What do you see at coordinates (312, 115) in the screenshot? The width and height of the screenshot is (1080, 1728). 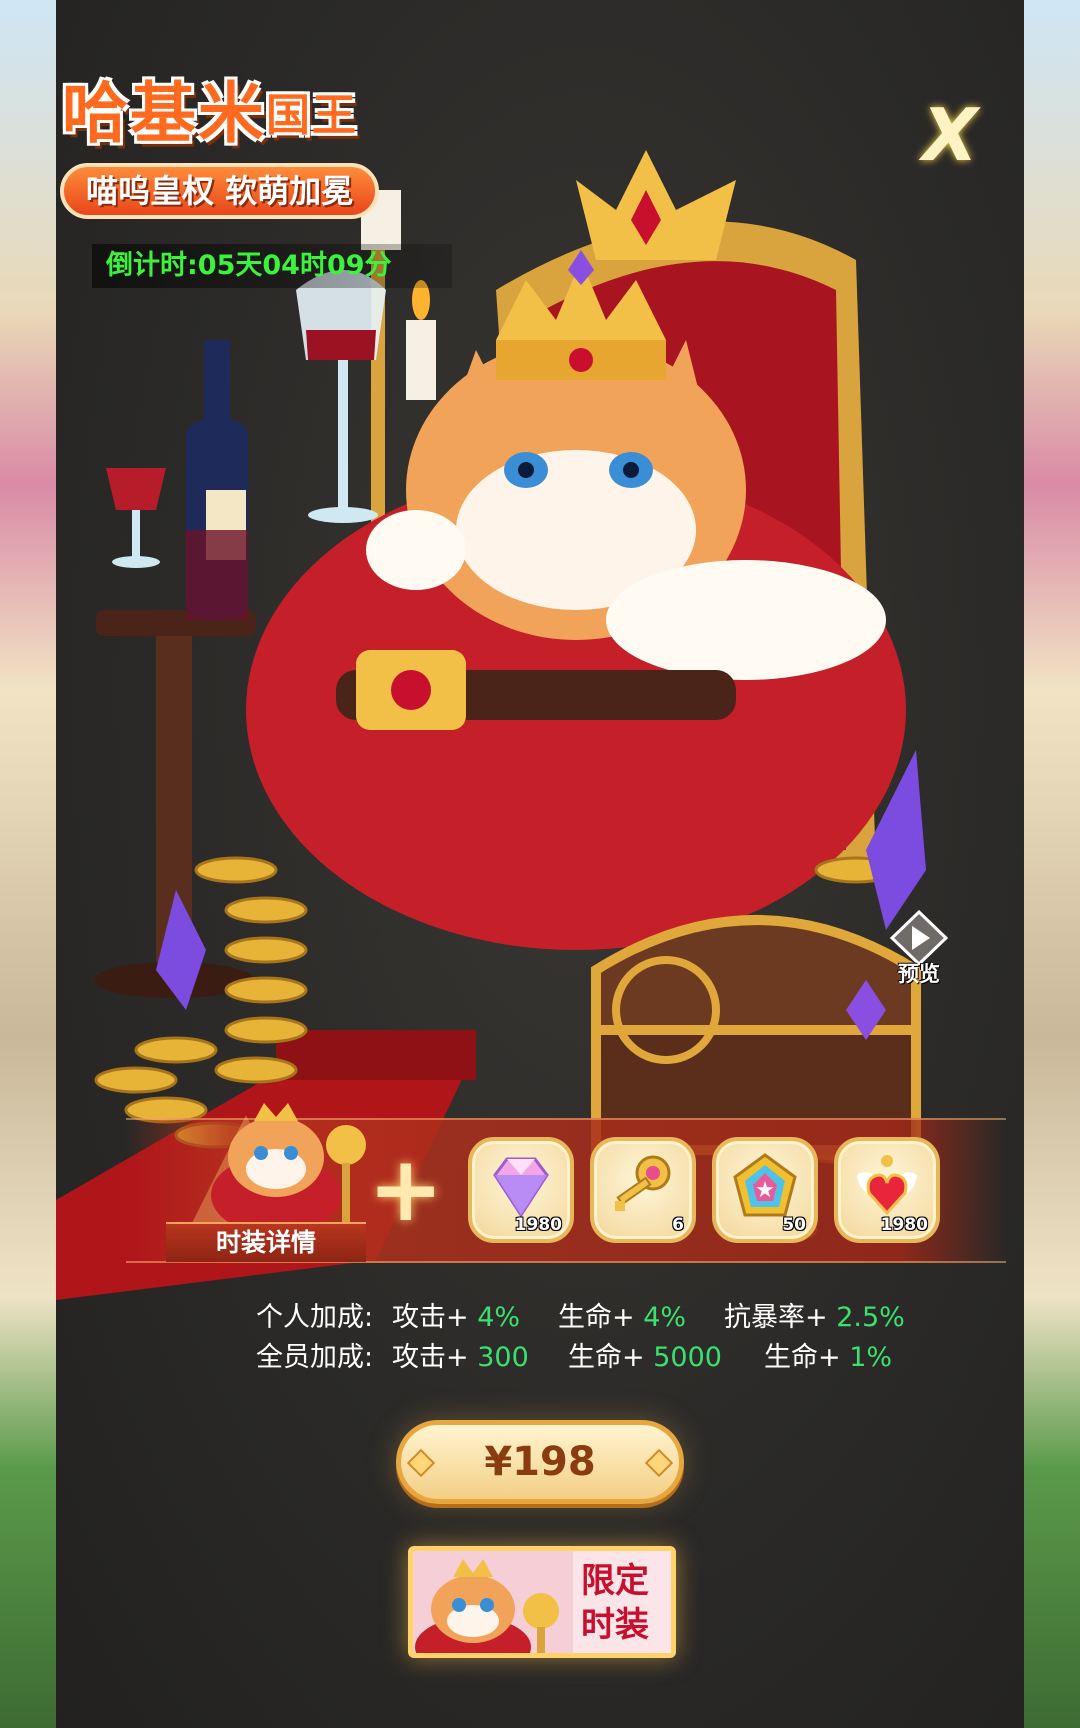 I see `title-suffix: 国王` at bounding box center [312, 115].